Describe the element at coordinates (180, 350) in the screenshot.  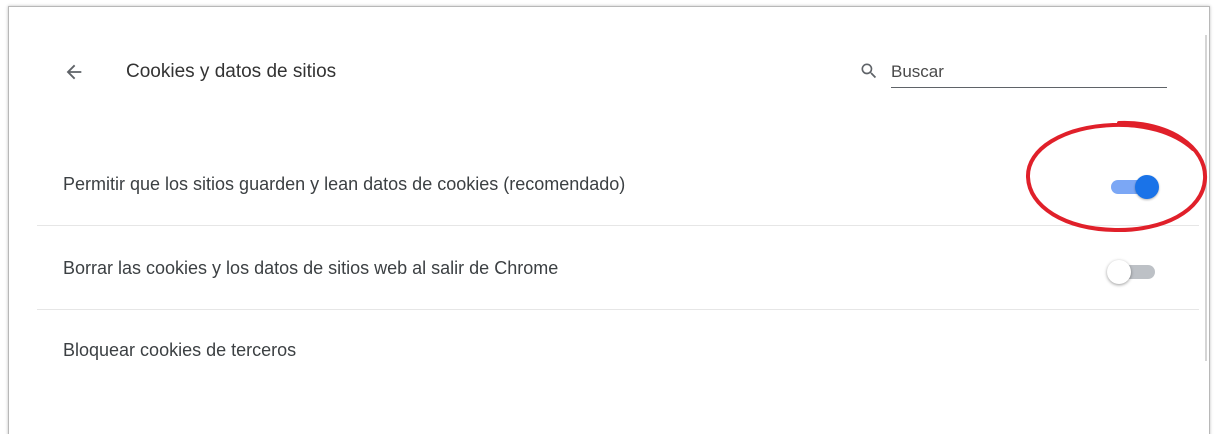
I see `setting-label-block-third-party: Bloquear cookies de terceros` at that location.